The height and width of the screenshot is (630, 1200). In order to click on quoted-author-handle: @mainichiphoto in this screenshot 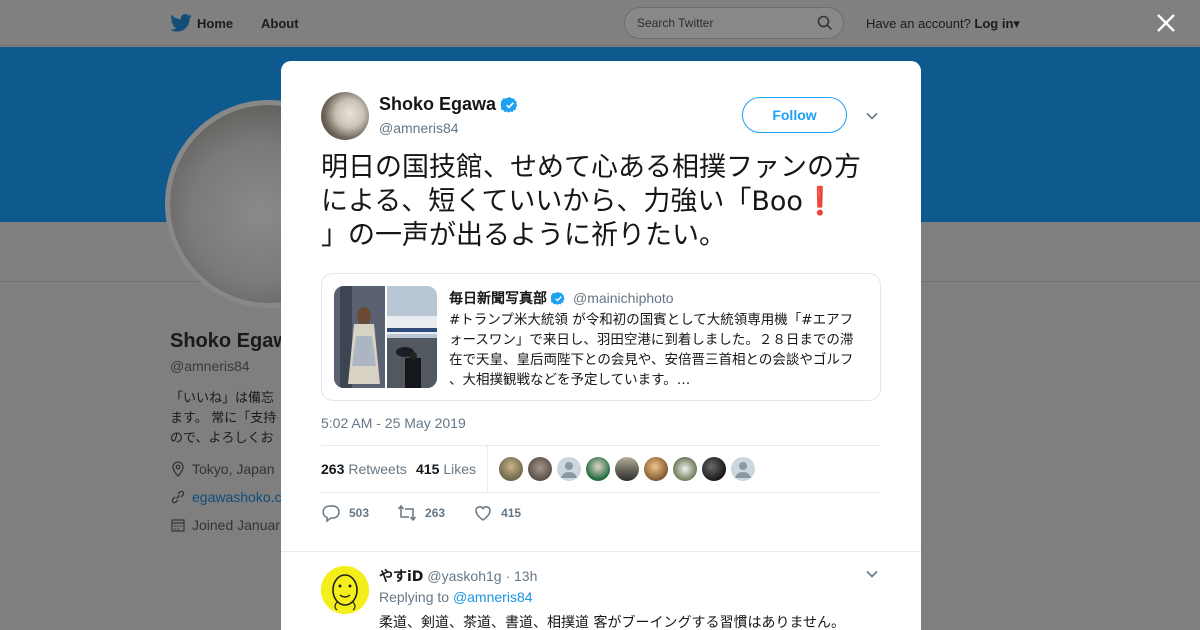, I will do `click(623, 298)`.